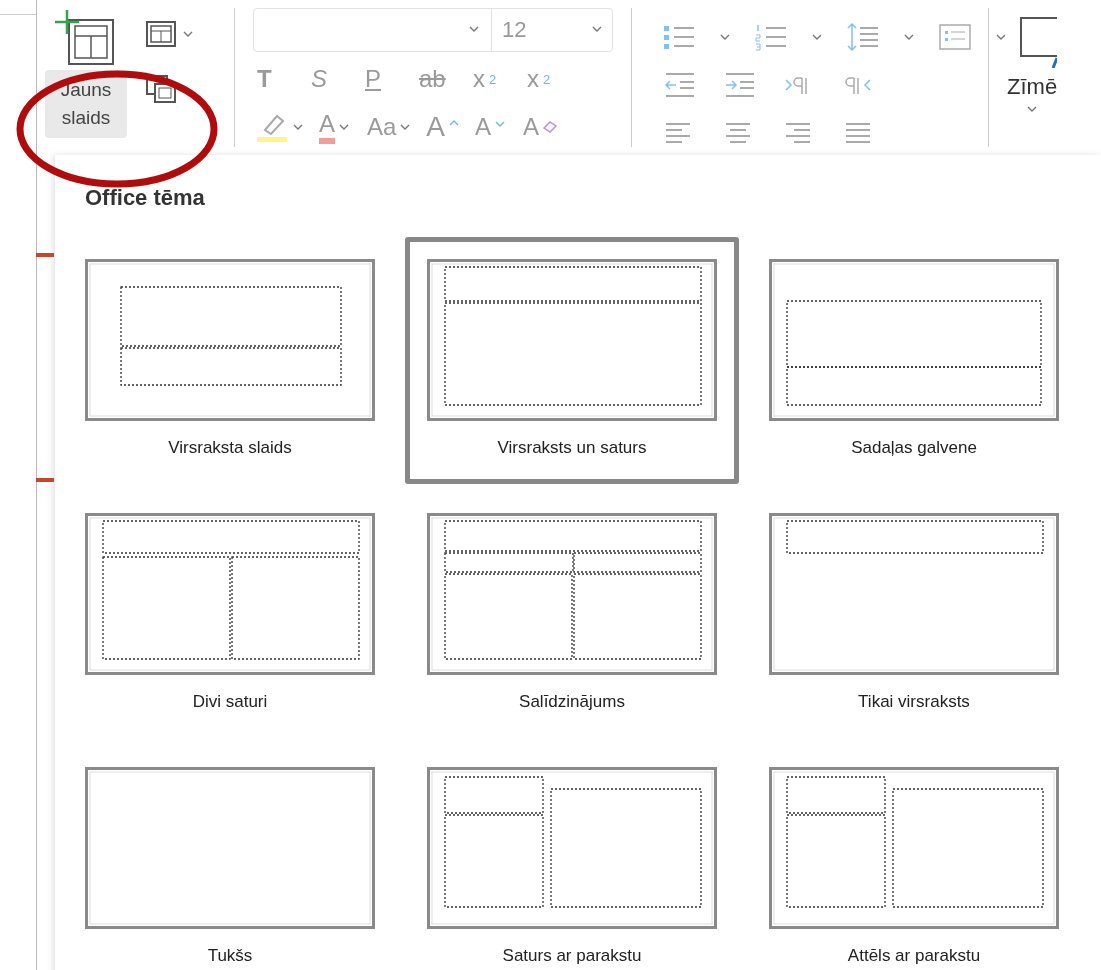 This screenshot has width=1101, height=970. I want to click on layout-option: Attēls ar parakstu, so click(914, 857).